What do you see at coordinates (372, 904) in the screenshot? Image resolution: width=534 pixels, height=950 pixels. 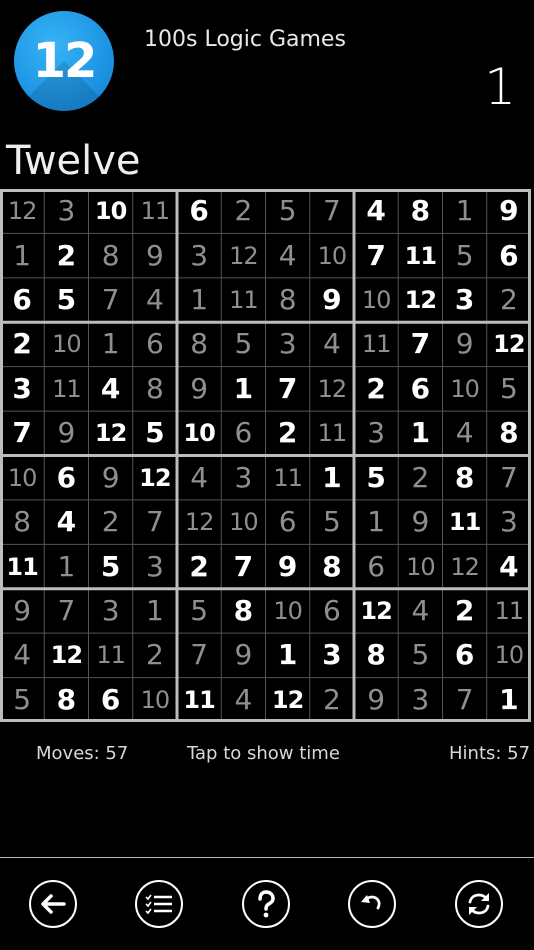 I see `undo-button` at bounding box center [372, 904].